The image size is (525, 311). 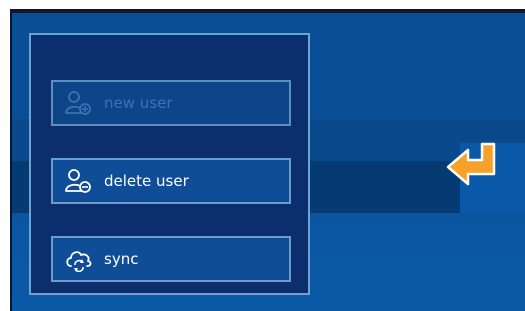 I want to click on delete-user-button: delete user, so click(x=171, y=181).